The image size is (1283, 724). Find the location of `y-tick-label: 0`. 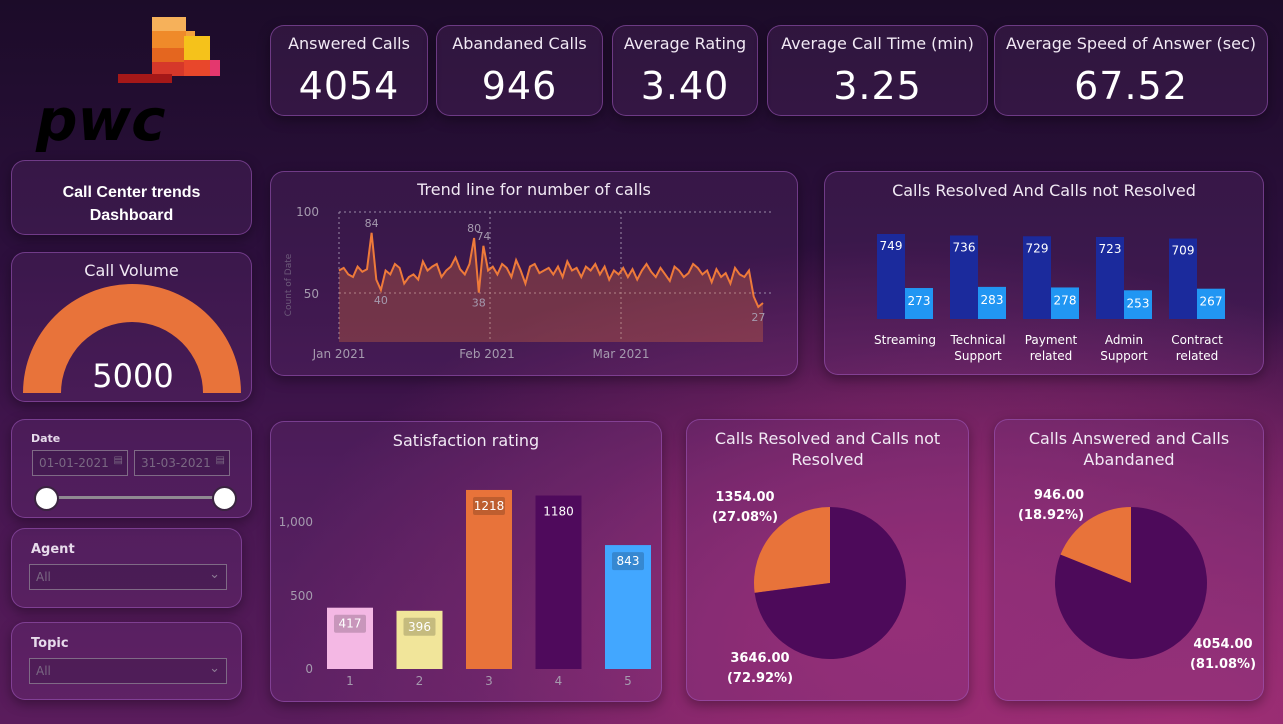

y-tick-label: 0 is located at coordinates (309, 669).